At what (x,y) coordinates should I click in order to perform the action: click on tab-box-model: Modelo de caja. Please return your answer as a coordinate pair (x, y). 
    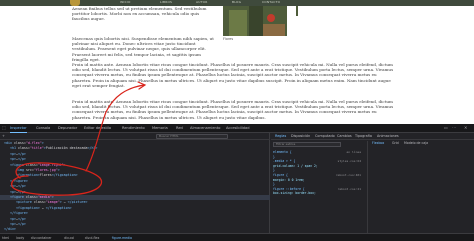
    Looking at the image, I should click on (416, 143).